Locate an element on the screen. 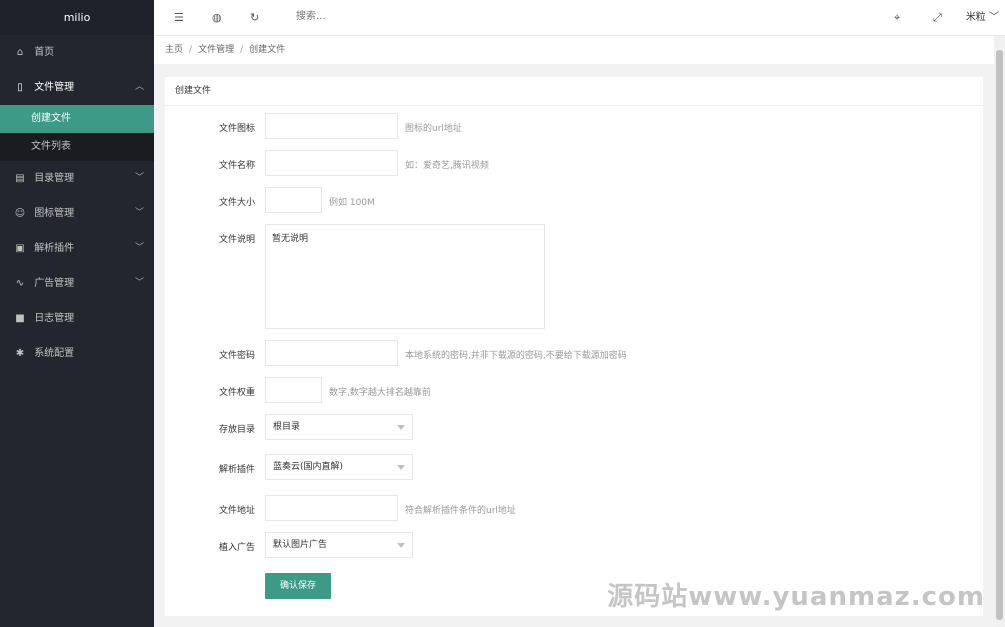  file-url-input is located at coordinates (331, 508).